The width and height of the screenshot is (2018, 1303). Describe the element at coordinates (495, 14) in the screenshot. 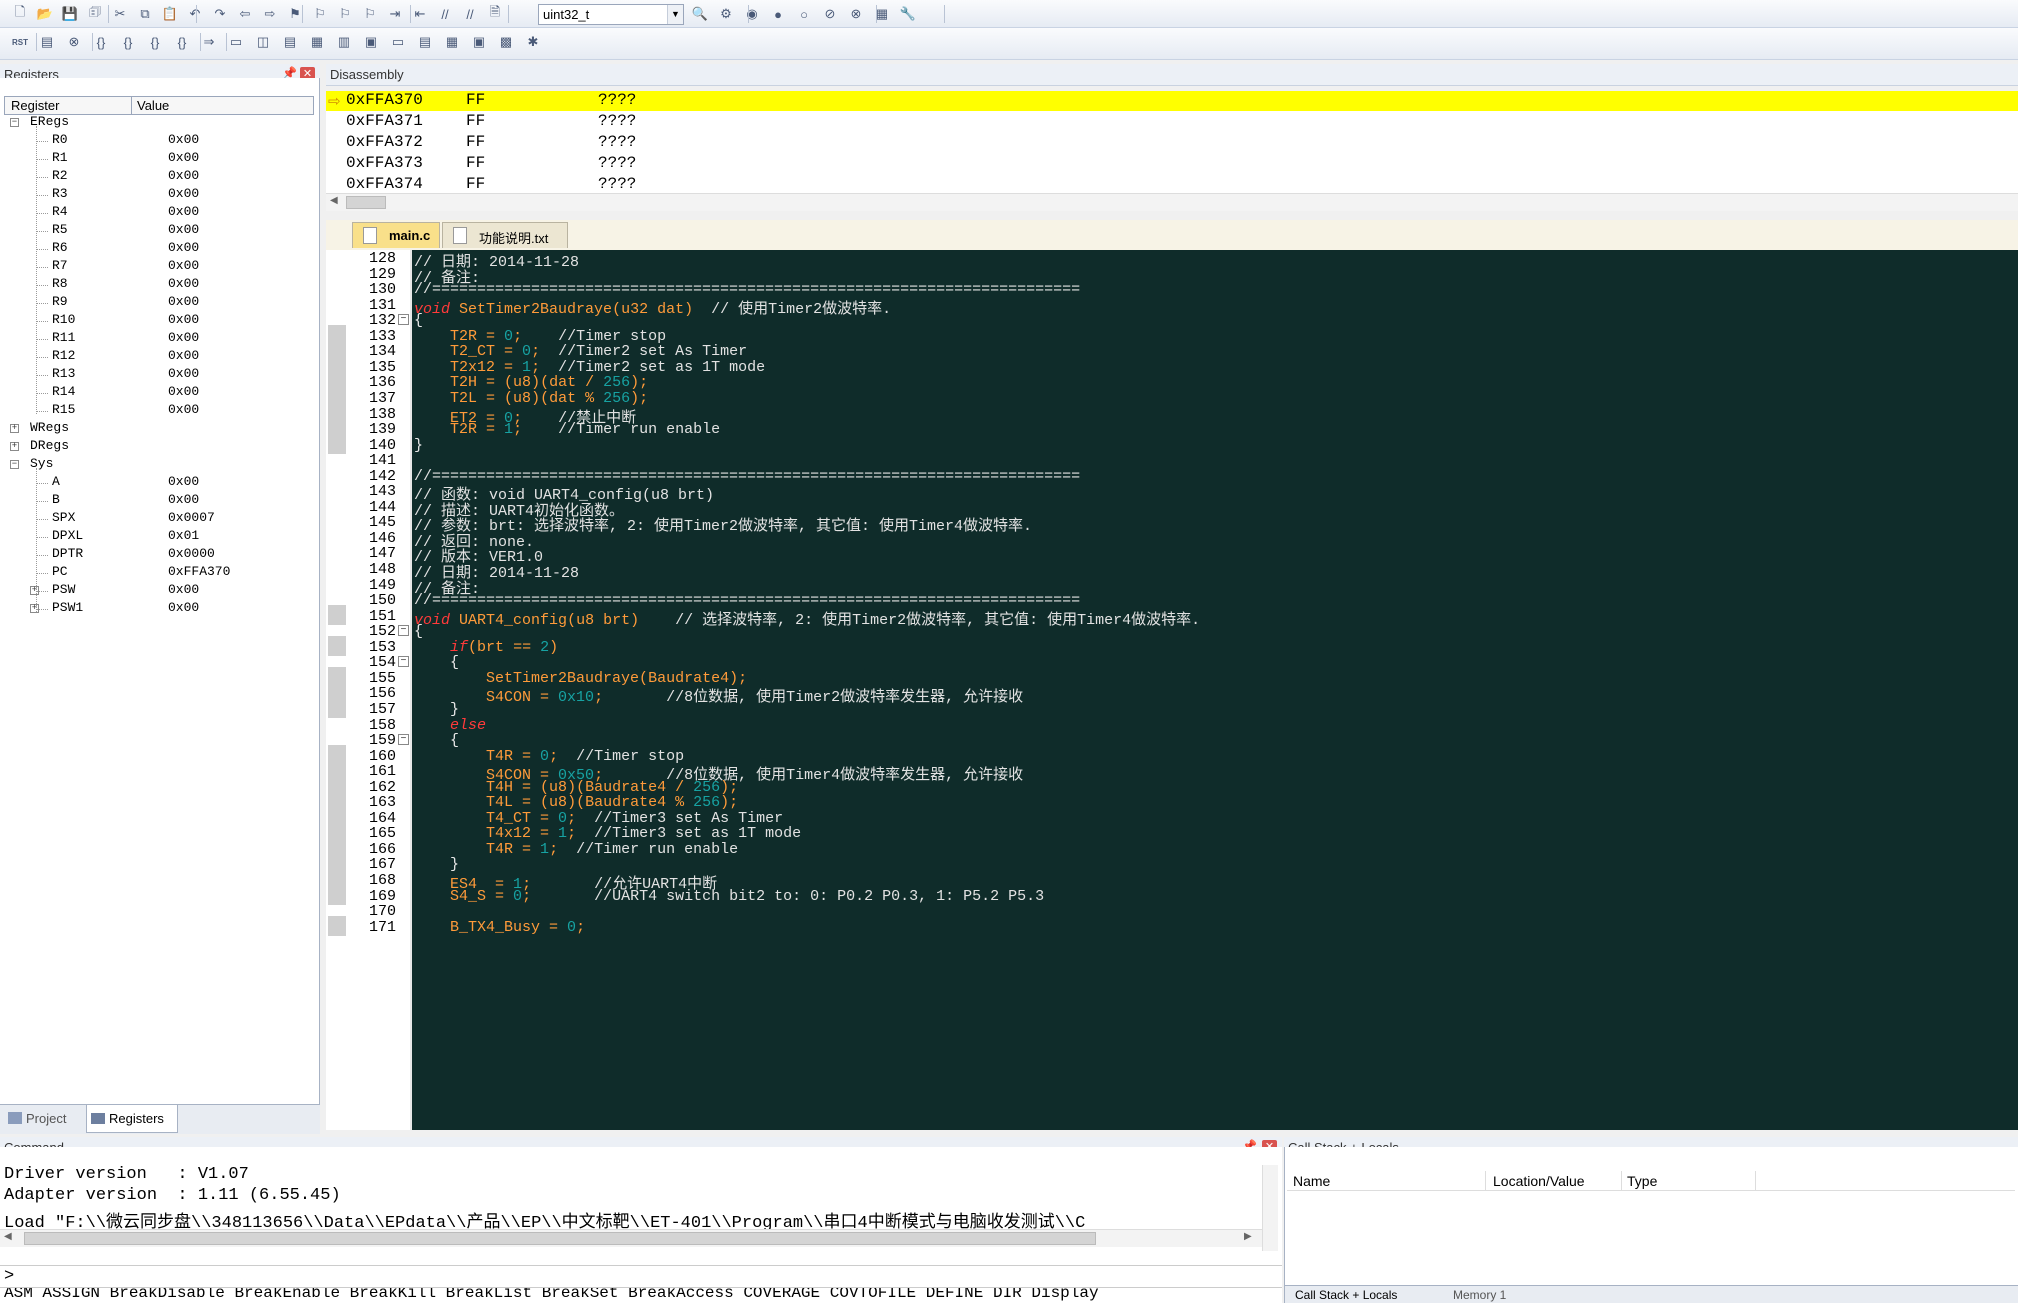

I see `find-in-files-icon: 🗎` at that location.